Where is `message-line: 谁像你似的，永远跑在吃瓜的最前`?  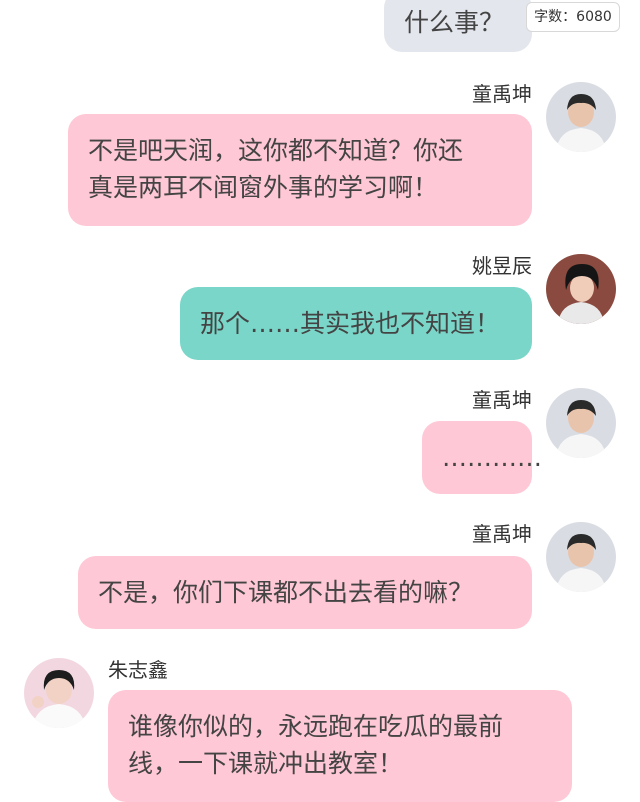 message-line: 谁像你似的，永远跑在吃瓜的最前 is located at coordinates (316, 726).